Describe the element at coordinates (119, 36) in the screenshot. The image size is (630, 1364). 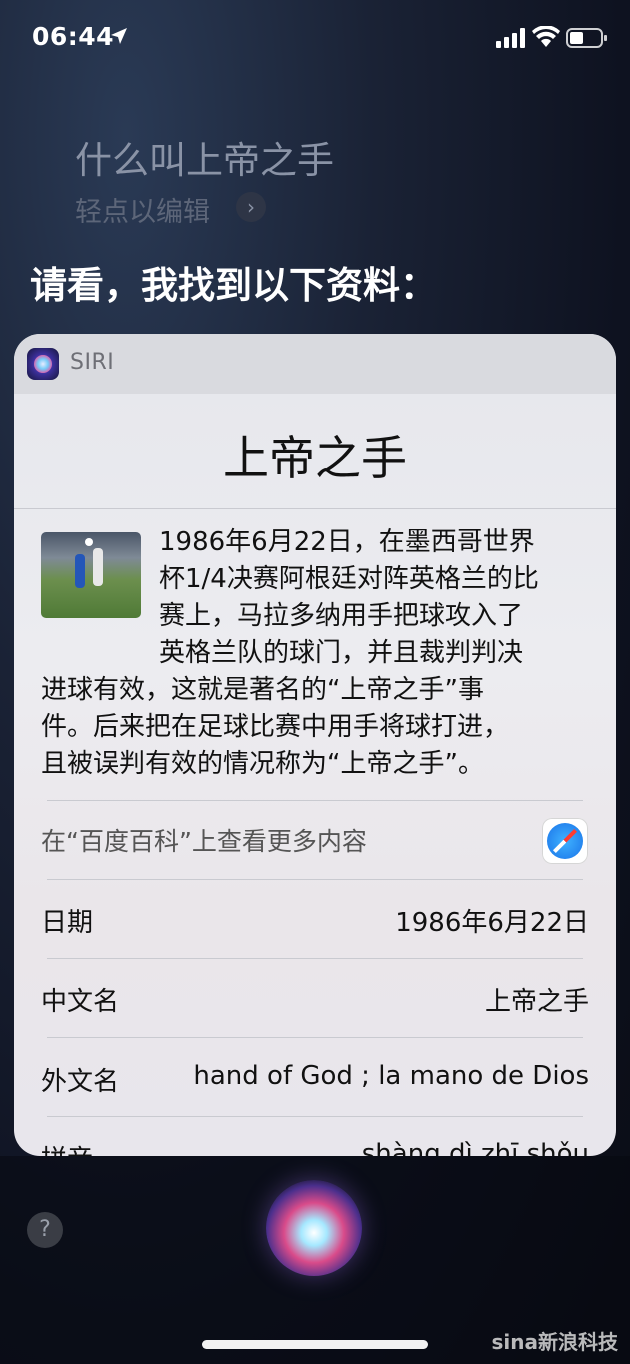
I see `location-arrow-icon` at that location.